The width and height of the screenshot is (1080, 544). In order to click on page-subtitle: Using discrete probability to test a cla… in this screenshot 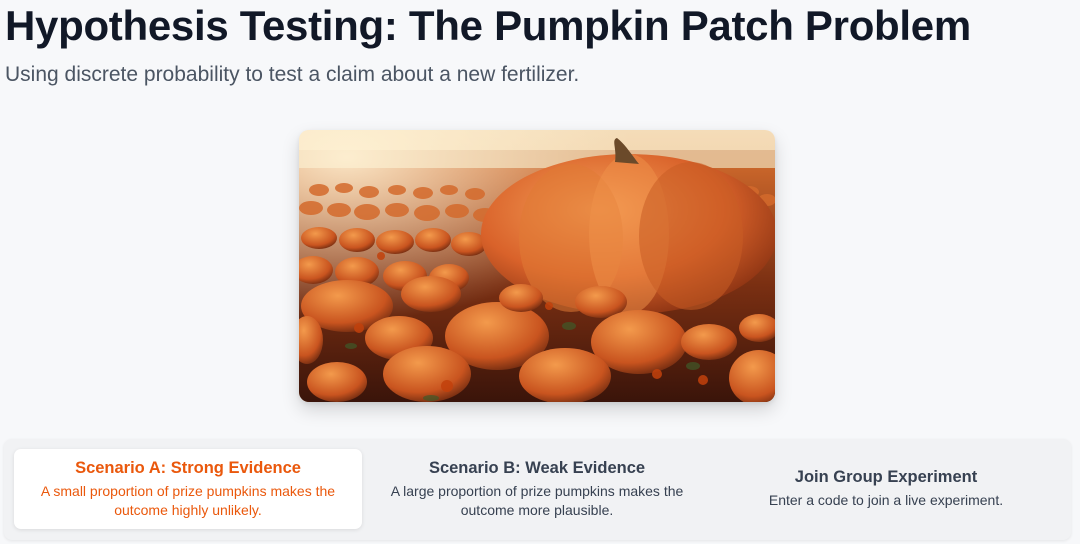, I will do `click(292, 74)`.